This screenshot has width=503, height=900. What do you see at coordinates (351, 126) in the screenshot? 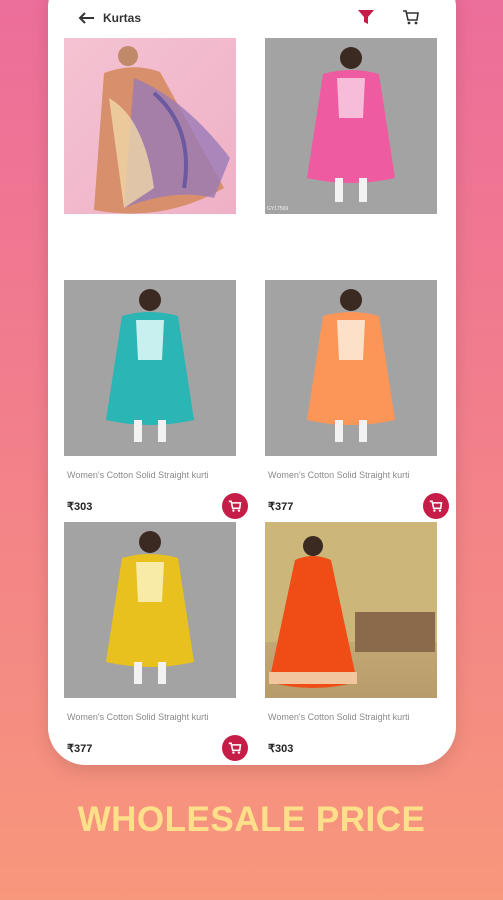
I see `product-image: GY17569` at bounding box center [351, 126].